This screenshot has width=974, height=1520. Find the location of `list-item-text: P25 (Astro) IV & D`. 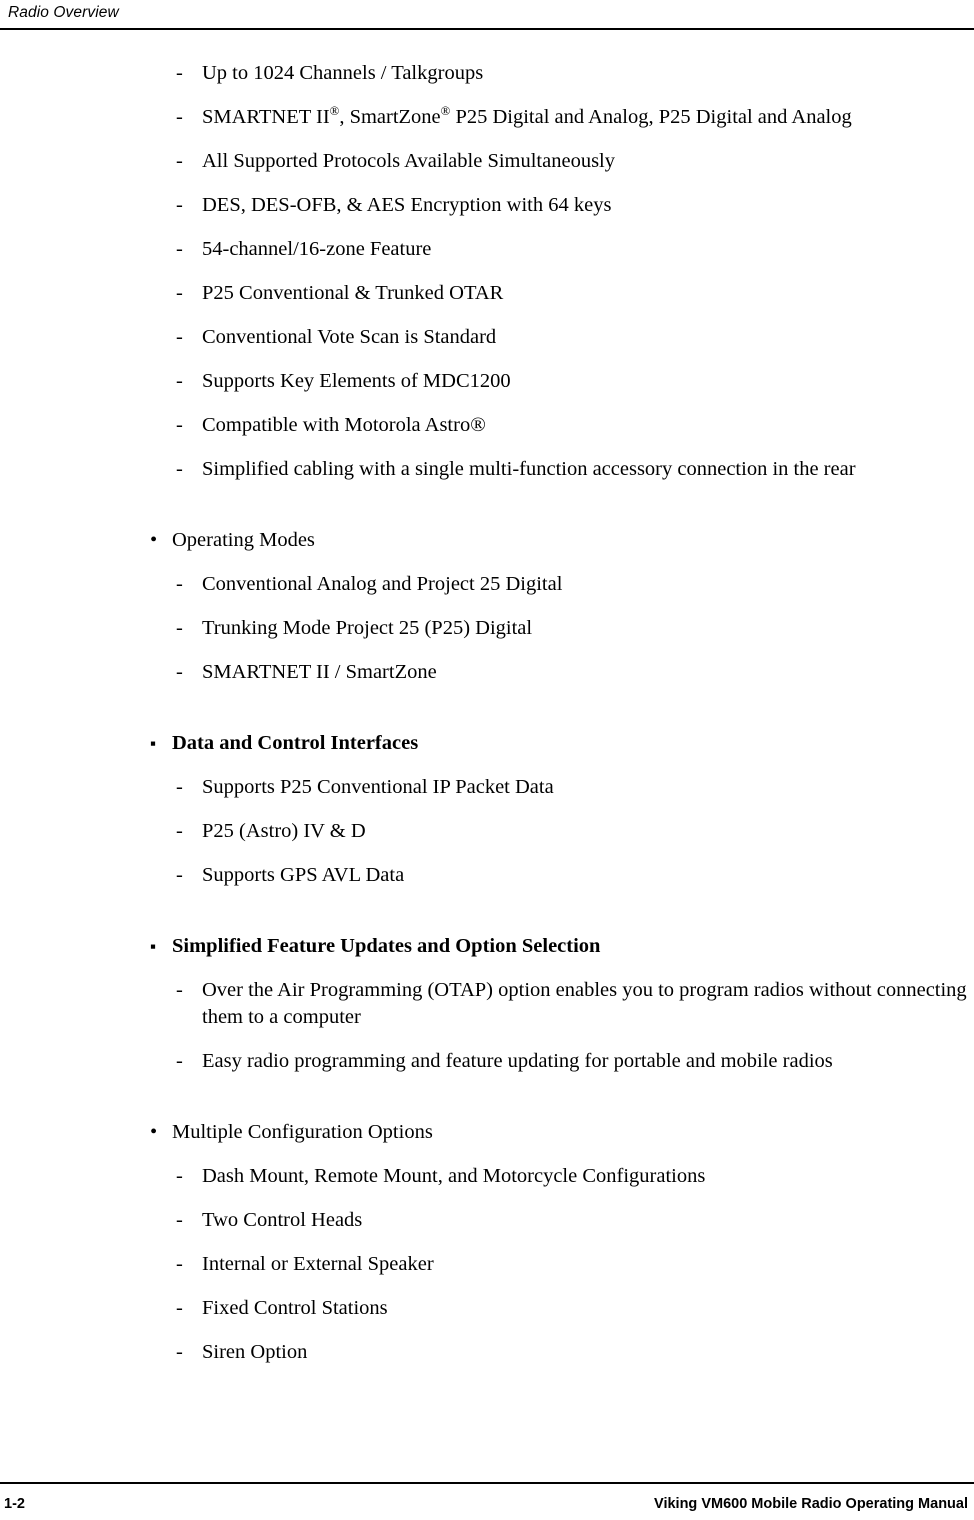

list-item-text: P25 (Astro) IV & D is located at coordinates (284, 831).